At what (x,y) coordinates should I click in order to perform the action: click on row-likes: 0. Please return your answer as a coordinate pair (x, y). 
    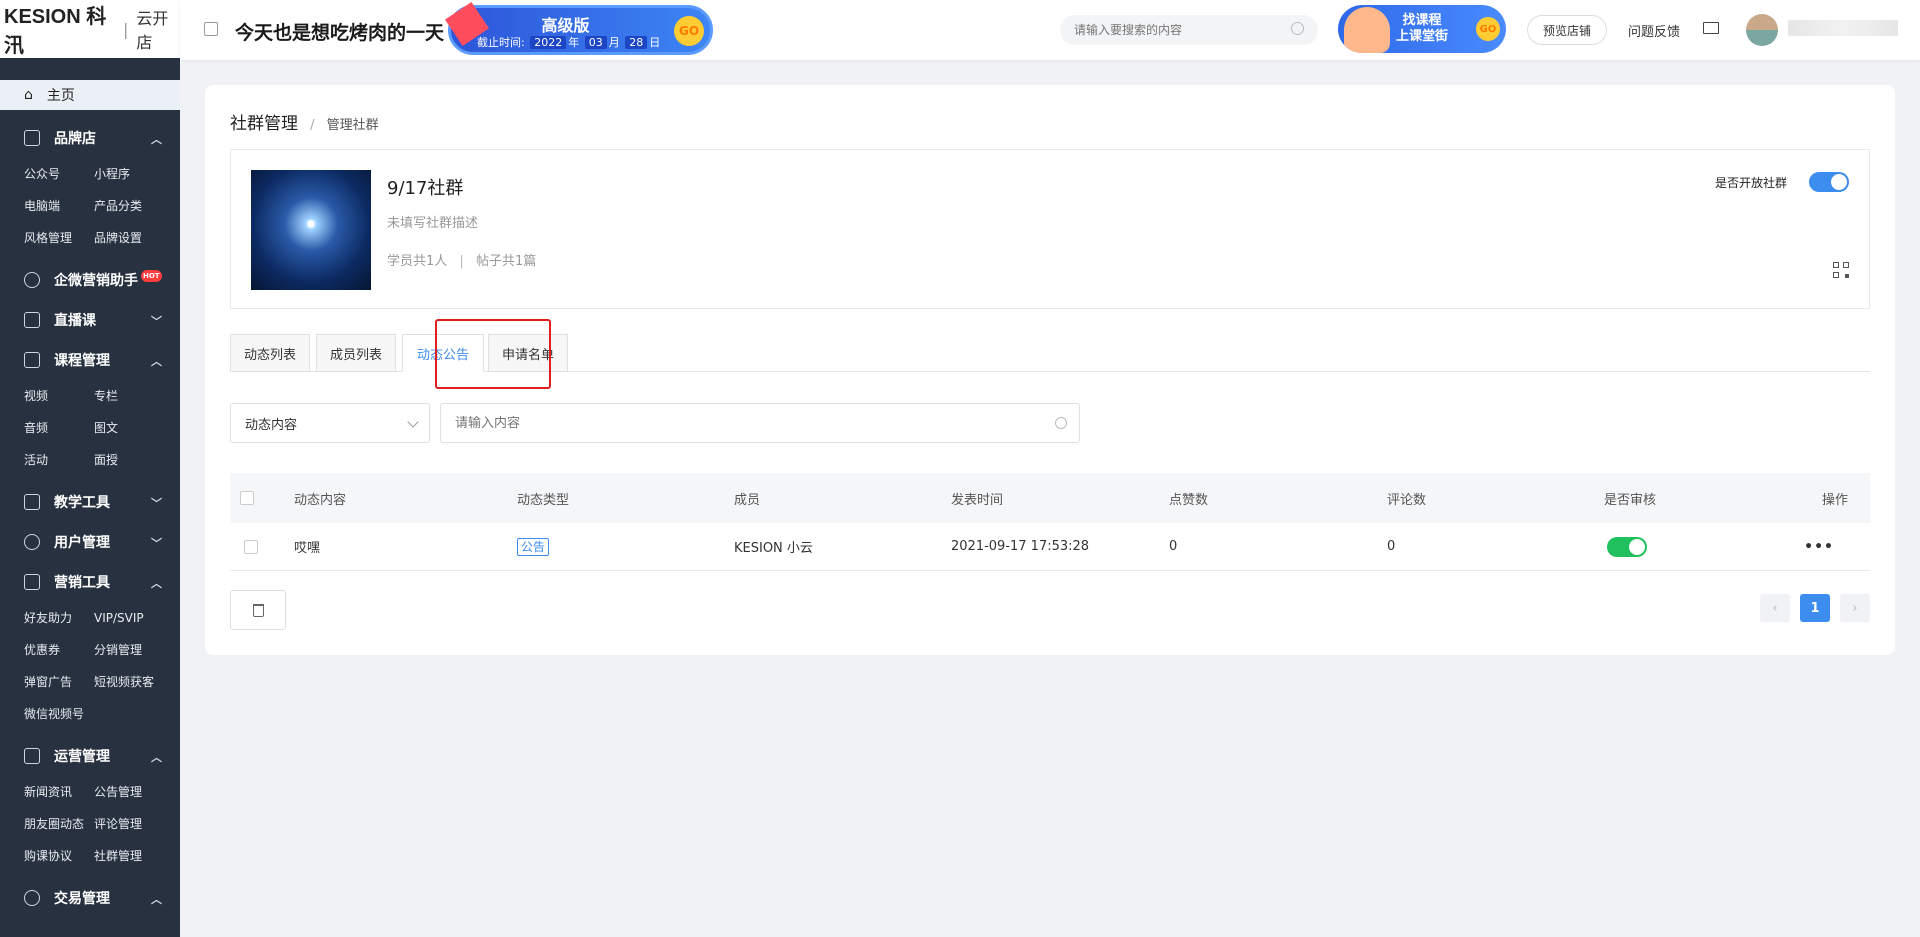
    Looking at the image, I should click on (1173, 546).